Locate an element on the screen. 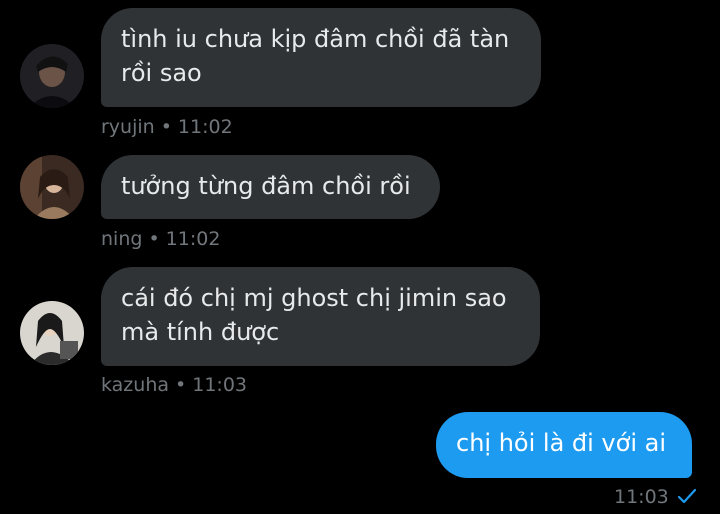  message-bubble-outgoing: chị hỏi là đi với ai is located at coordinates (564, 445).